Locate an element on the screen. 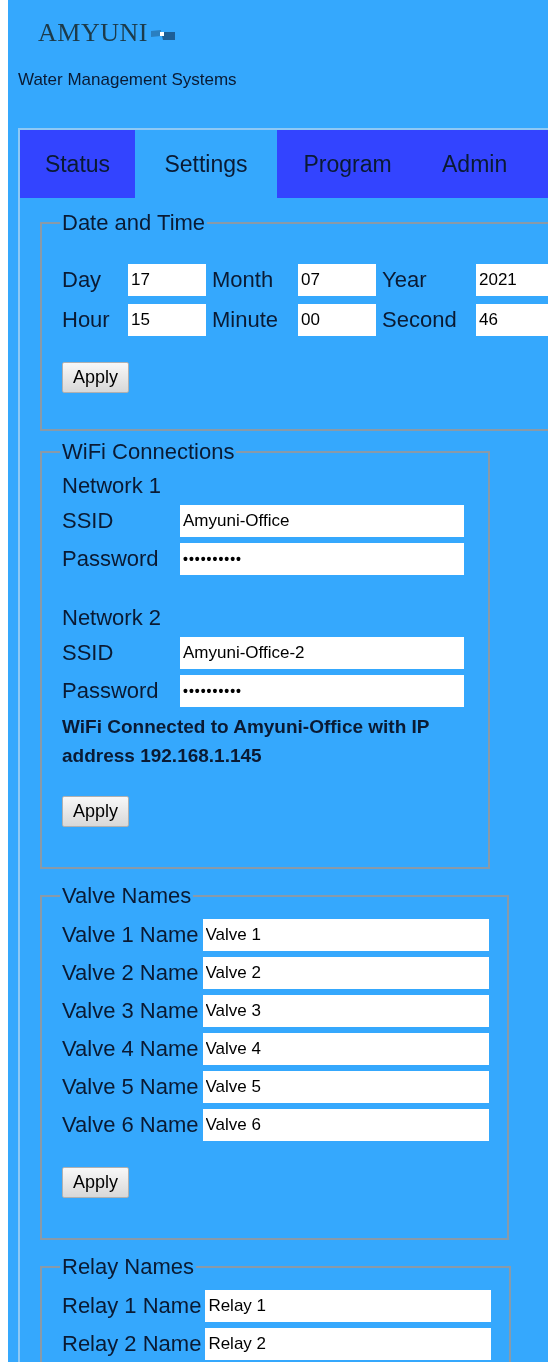 The height and width of the screenshot is (1362, 548). input-field: 15 is located at coordinates (167, 320).